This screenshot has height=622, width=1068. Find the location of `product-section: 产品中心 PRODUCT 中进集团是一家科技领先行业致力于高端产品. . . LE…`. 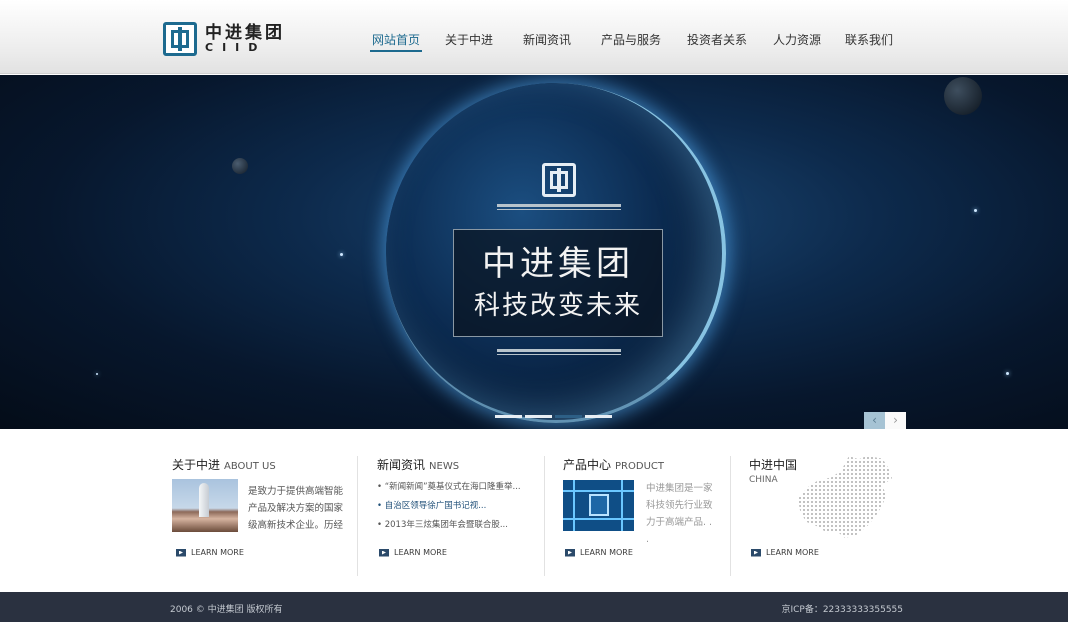

product-section: 产品中心 PRODUCT 中进集团是一家科技领先行业致力于高端产品. . . LE… is located at coordinates (643, 519).